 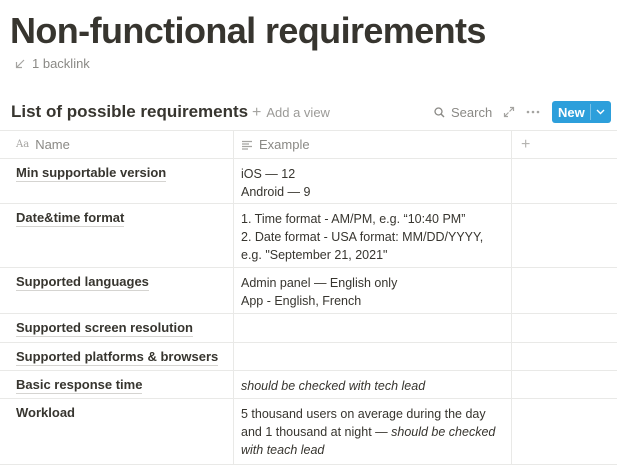 I want to click on table-header-row: Aa Name Example +, so click(x=308, y=145).